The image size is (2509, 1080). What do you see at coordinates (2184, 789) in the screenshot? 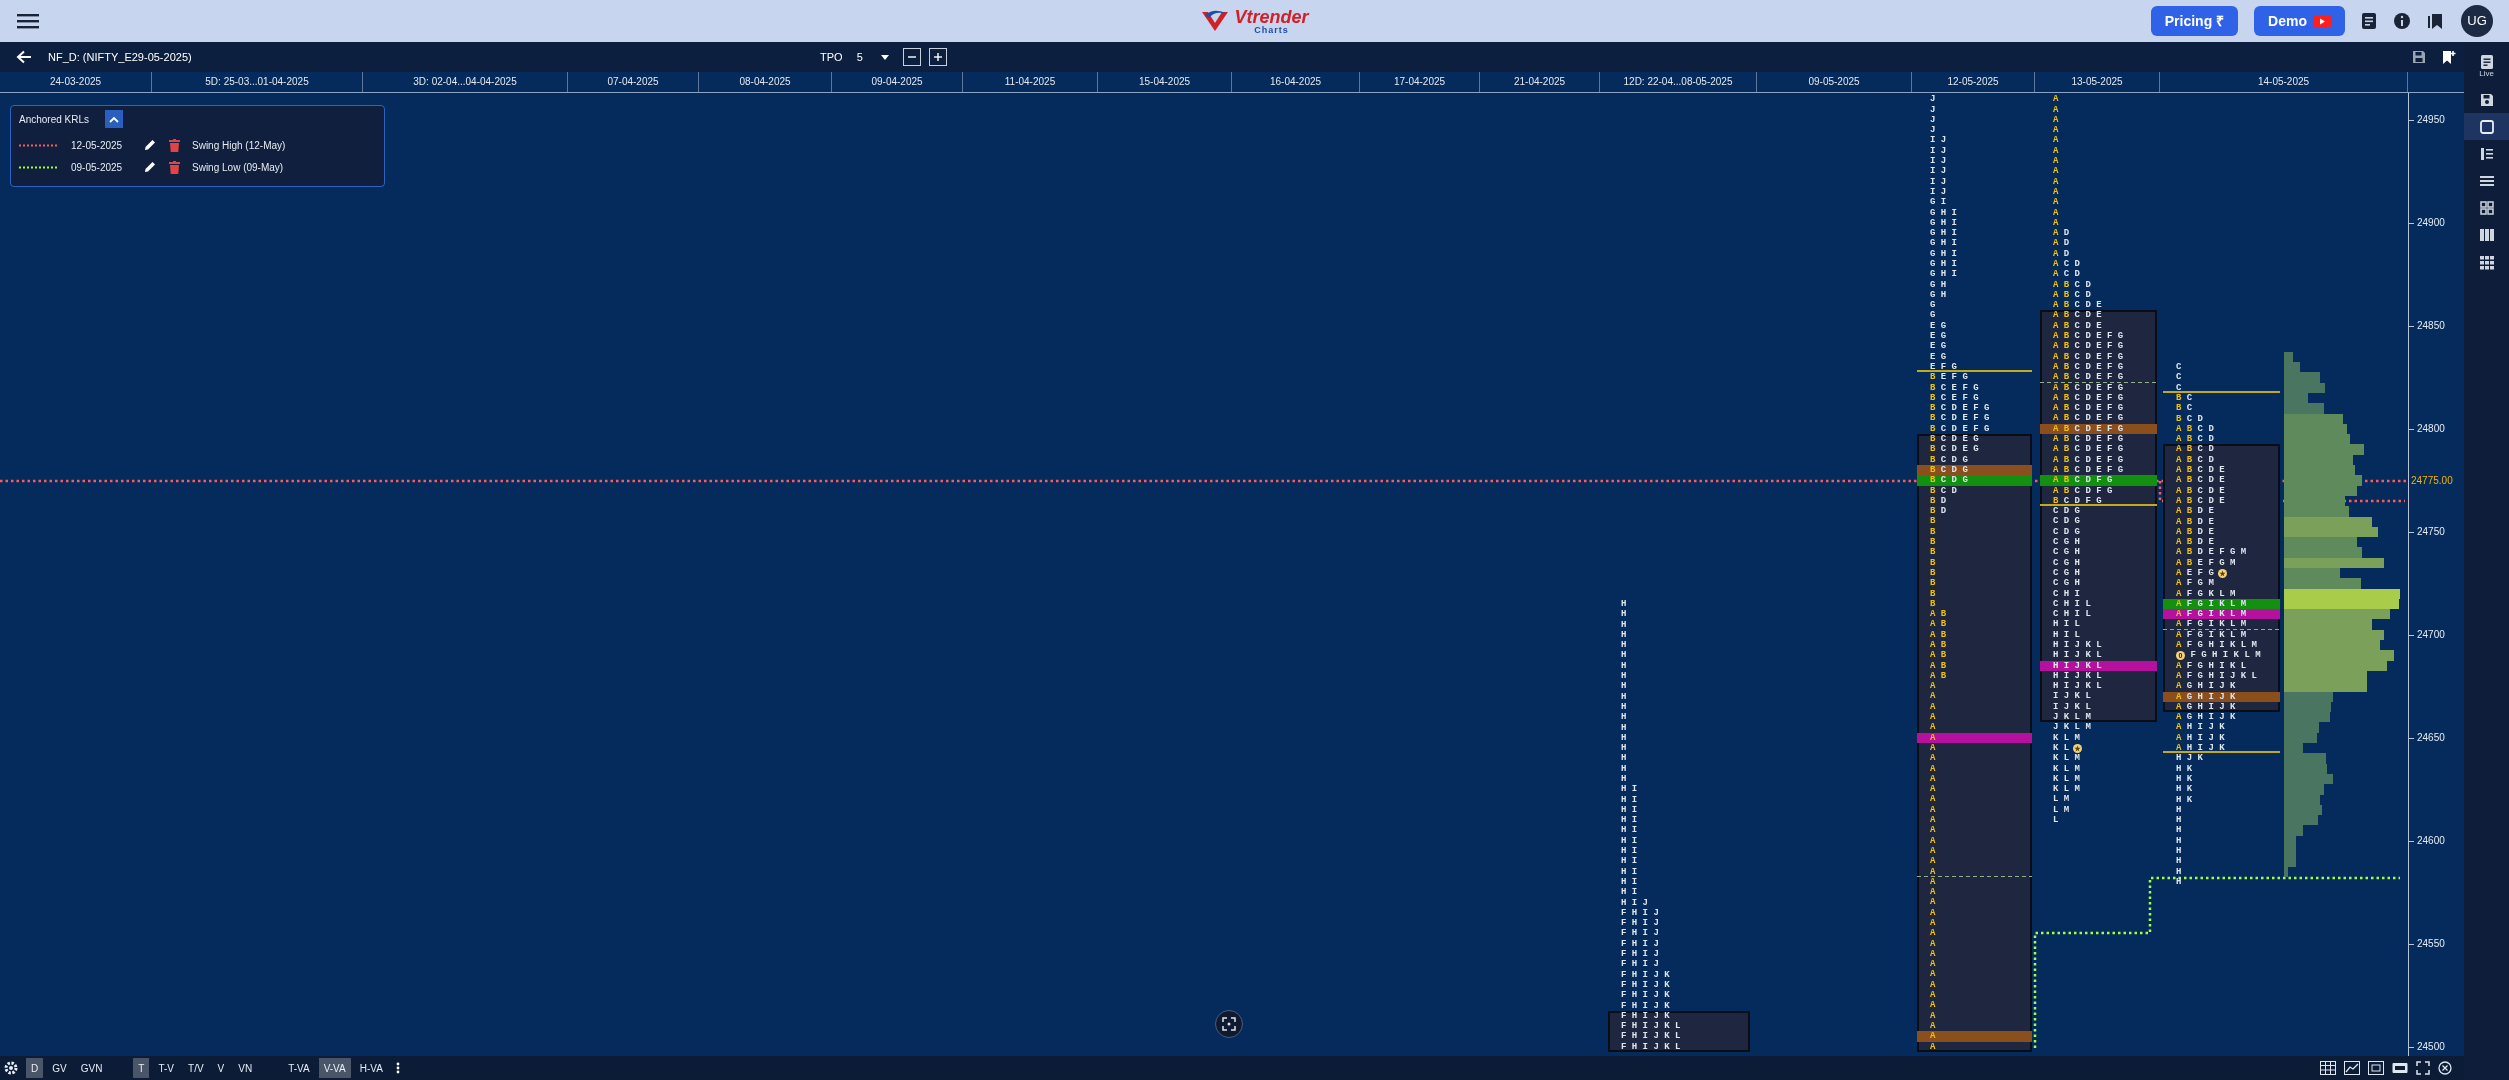
I see `tpo-letters: H K` at bounding box center [2184, 789].